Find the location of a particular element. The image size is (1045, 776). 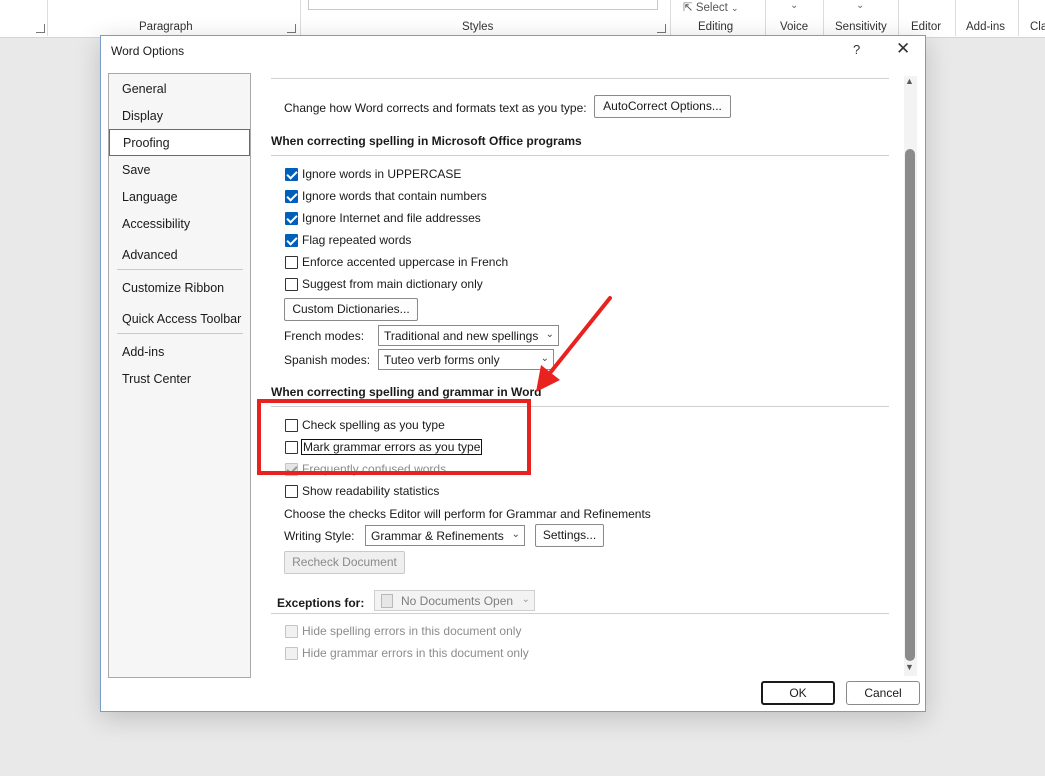

nav-item-display: Display is located at coordinates (142, 116).